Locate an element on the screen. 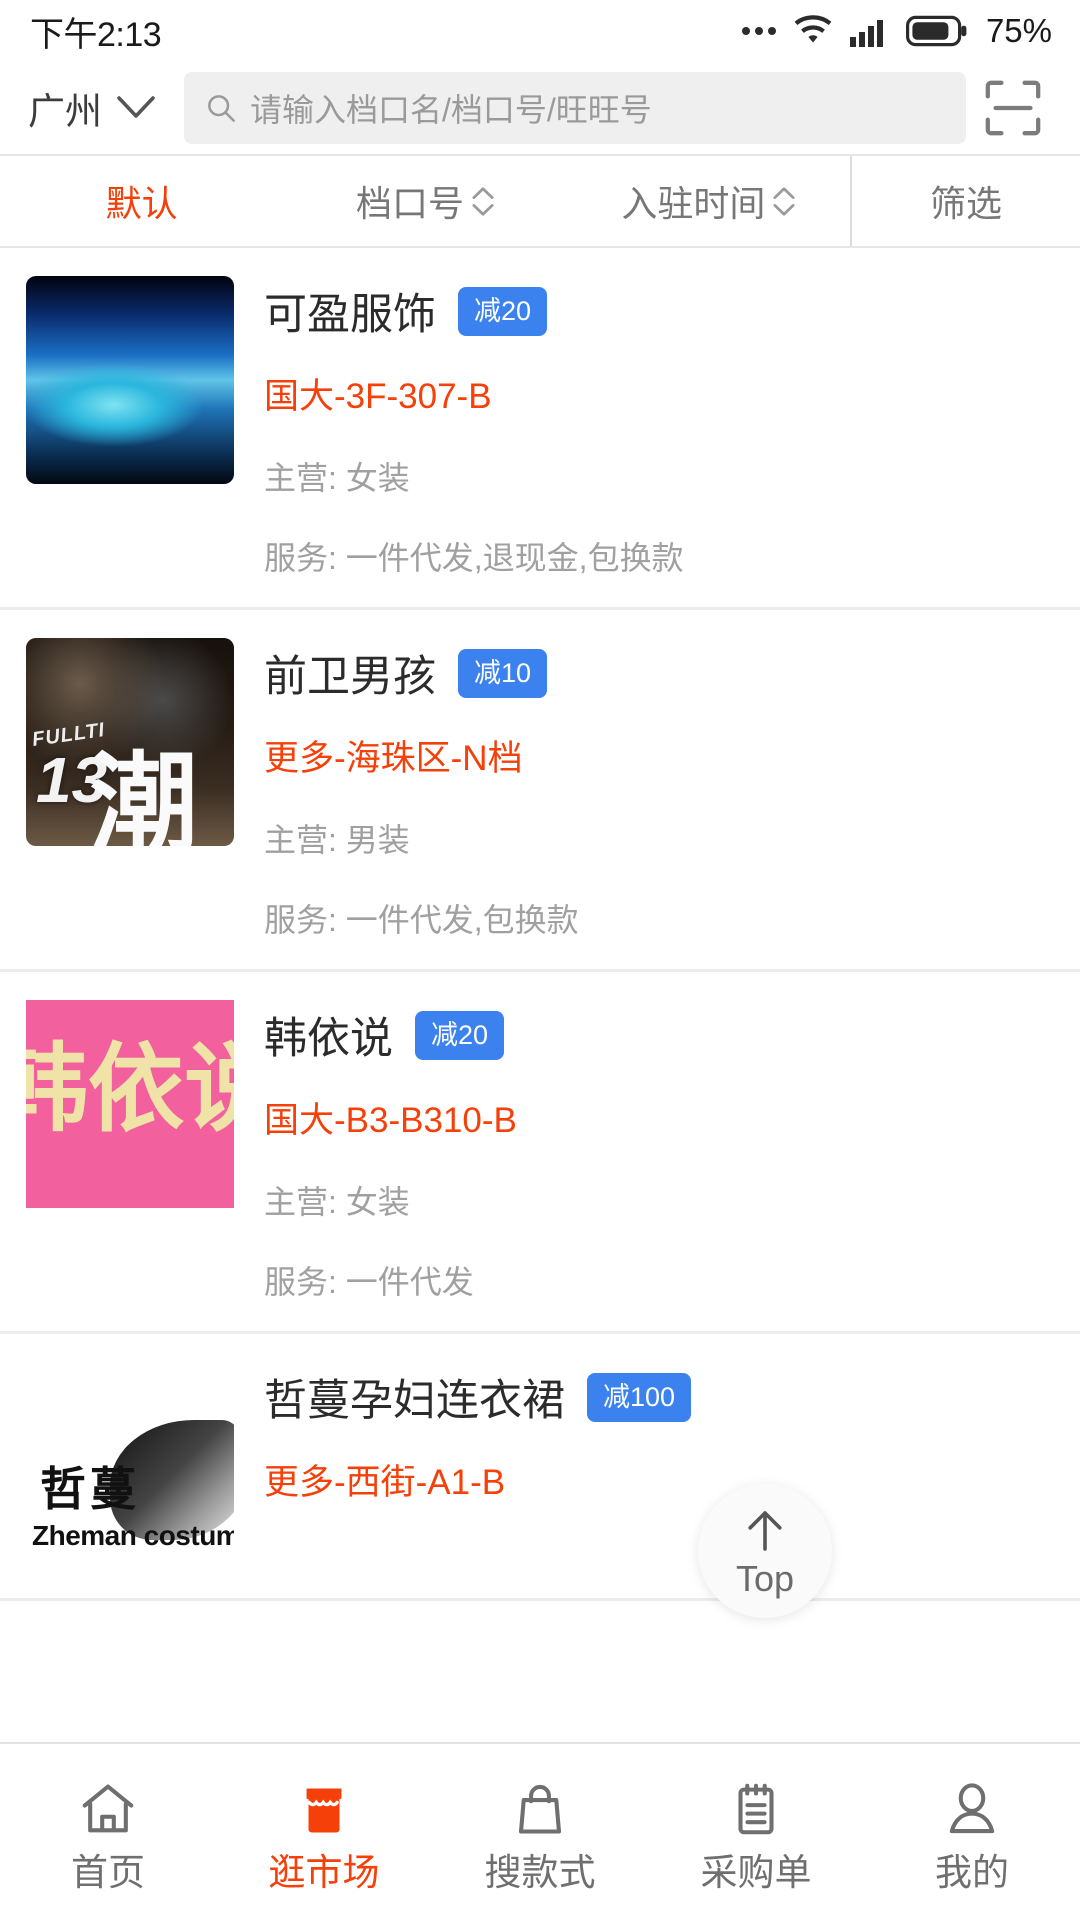 This screenshot has width=1080, height=1920. main-category: 主营: 男装 is located at coordinates (337, 840).